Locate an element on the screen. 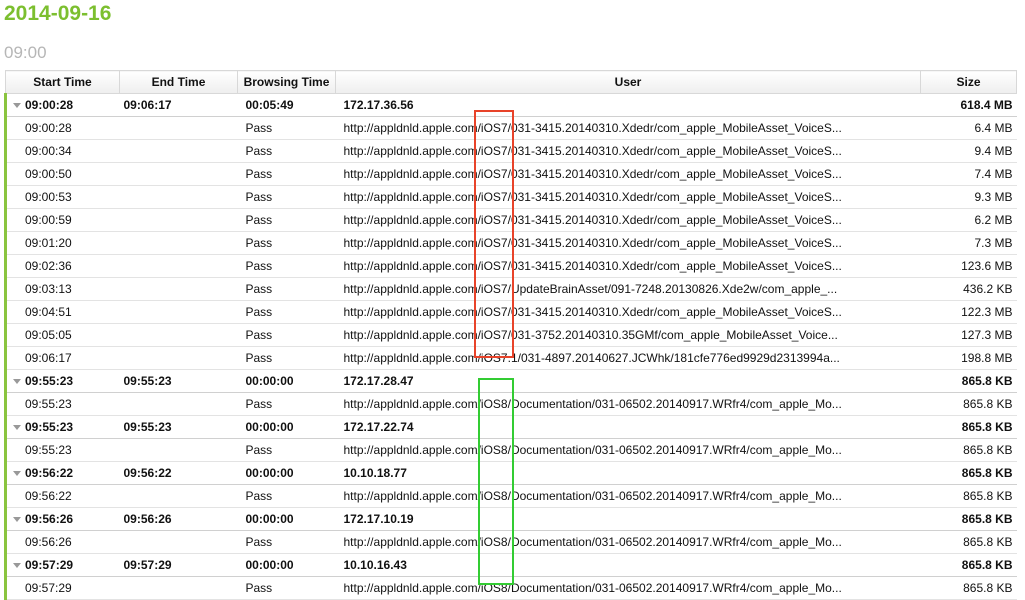 This screenshot has height=600, width=1025. row-start-time: 09:02:36 is located at coordinates (62, 266).